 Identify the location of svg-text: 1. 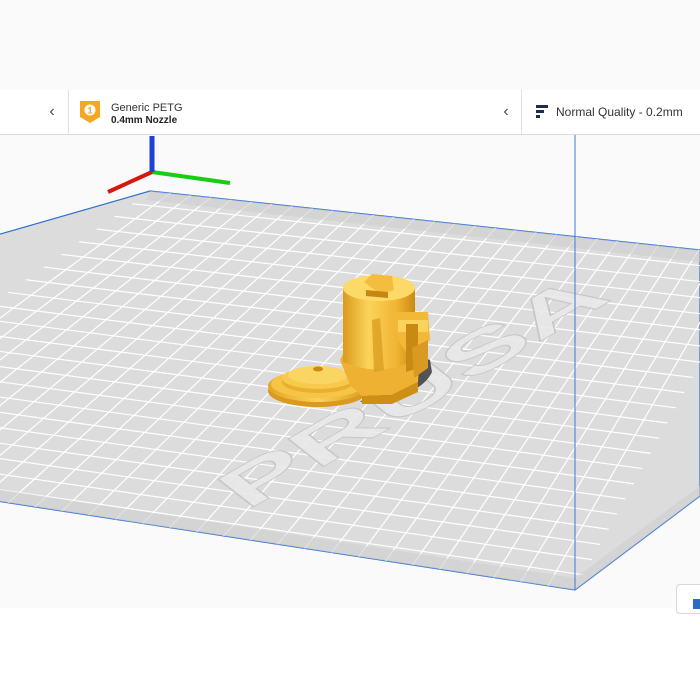
(89, 111).